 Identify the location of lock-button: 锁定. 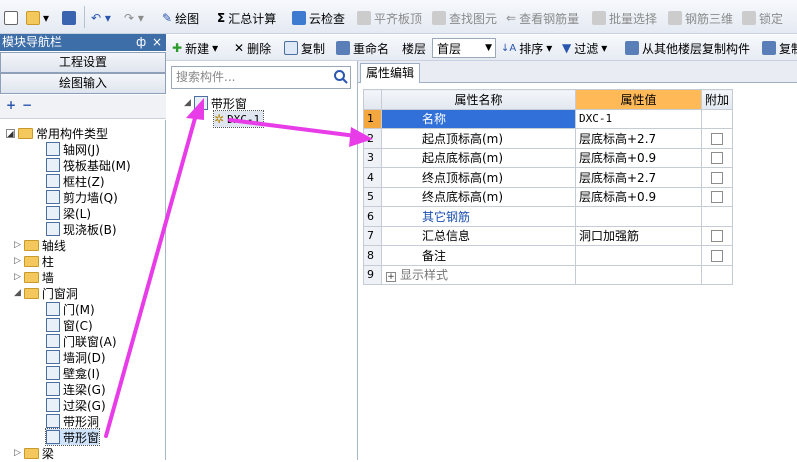
(762, 18).